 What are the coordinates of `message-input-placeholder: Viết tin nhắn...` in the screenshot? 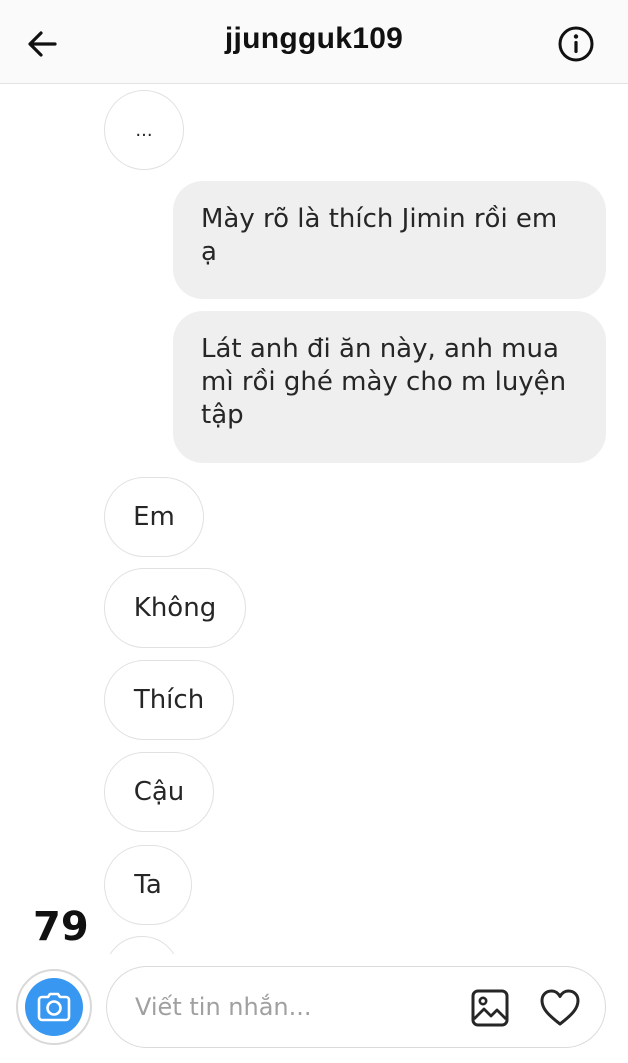 It's located at (223, 1007).